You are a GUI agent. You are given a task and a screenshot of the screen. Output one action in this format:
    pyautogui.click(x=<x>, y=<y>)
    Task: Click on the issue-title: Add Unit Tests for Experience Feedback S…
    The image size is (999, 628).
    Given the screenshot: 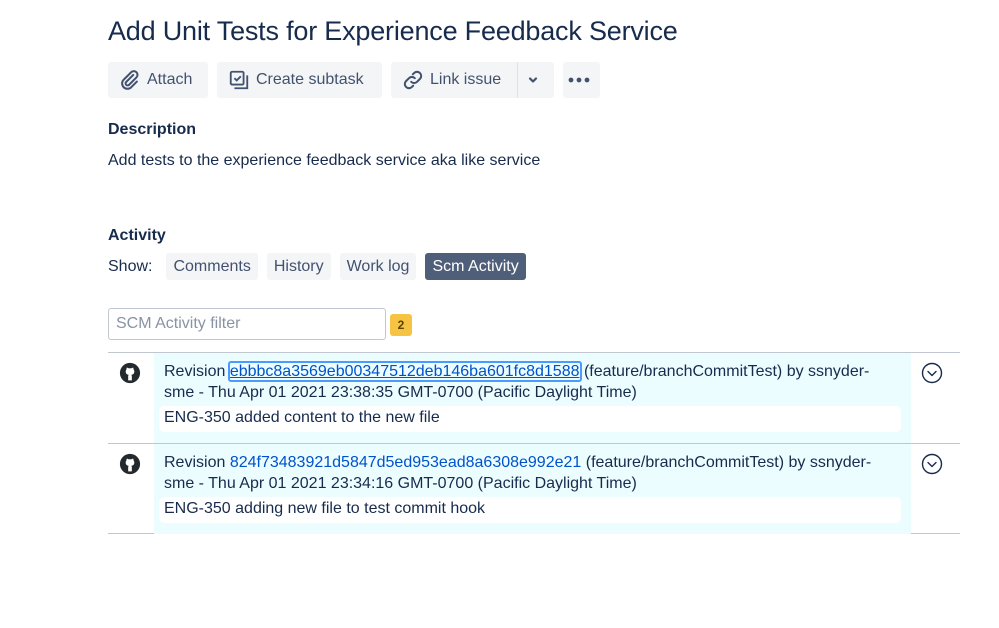 What is the action you would take?
    pyautogui.click(x=393, y=31)
    